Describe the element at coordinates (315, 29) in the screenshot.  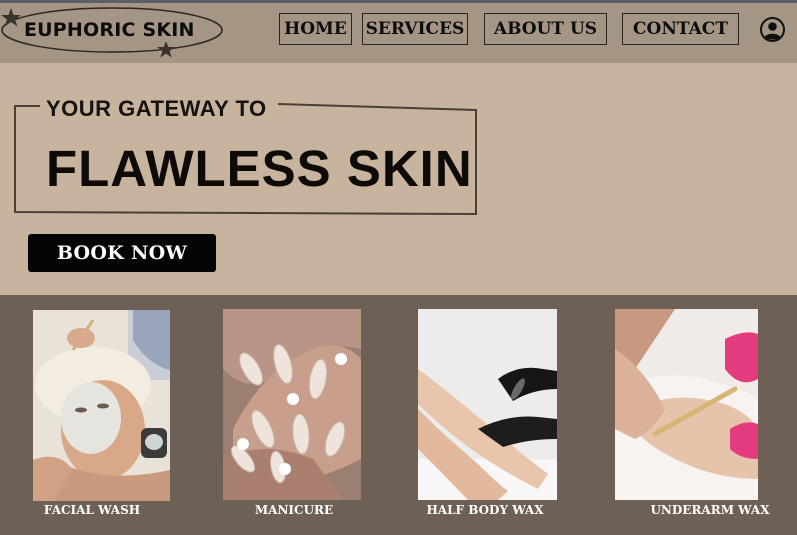
I see `nav-home-link: HOME` at that location.